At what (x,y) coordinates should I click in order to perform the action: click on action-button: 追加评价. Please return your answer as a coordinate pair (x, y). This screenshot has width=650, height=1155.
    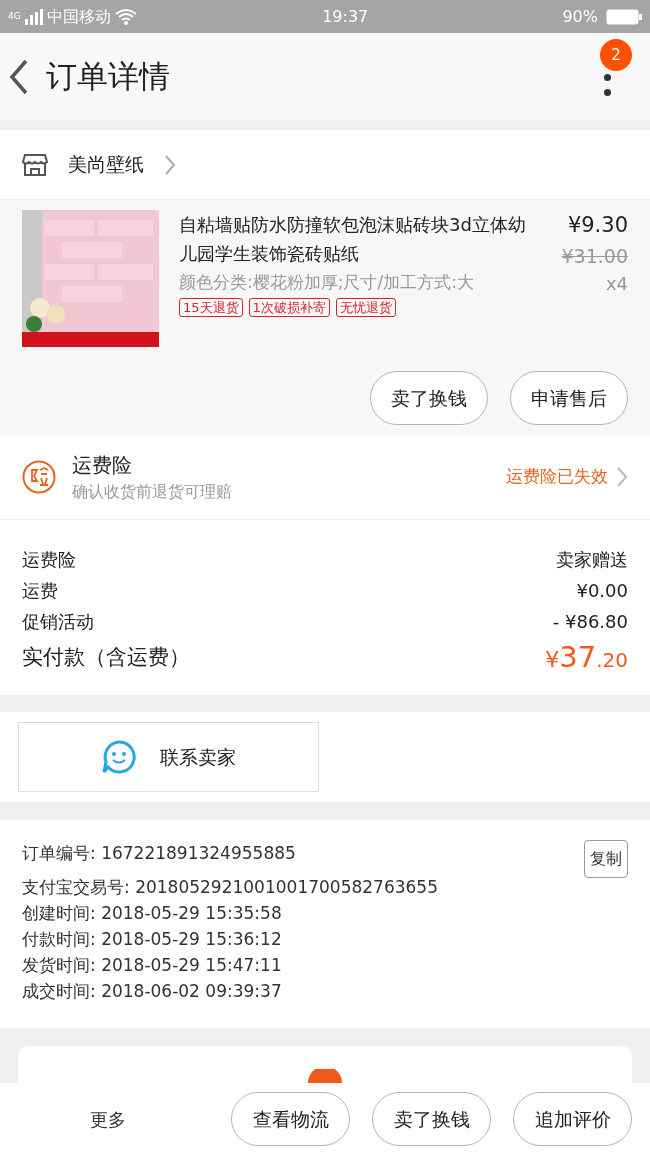
    Looking at the image, I should click on (572, 1119).